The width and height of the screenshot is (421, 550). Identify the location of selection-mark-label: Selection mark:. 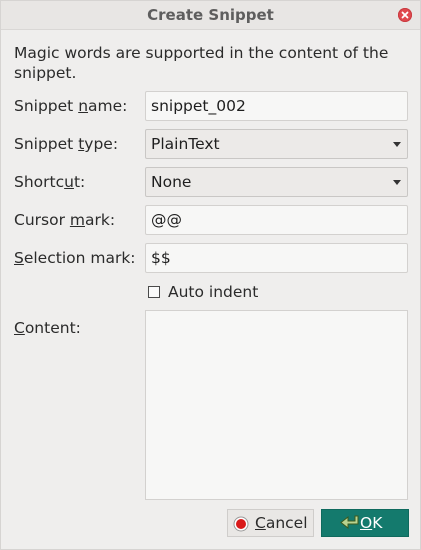
(75, 258).